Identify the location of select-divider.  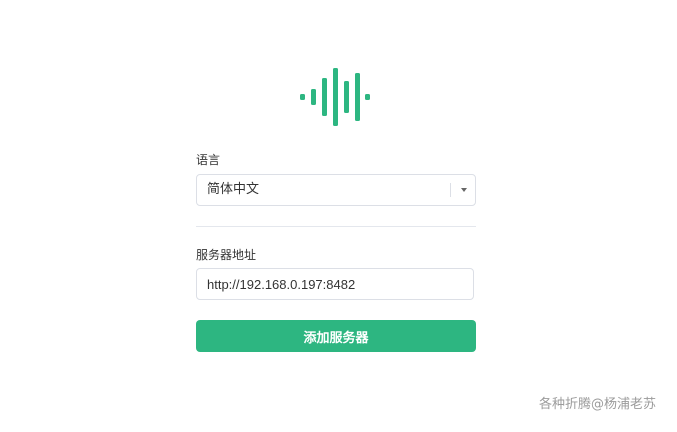
(450, 190).